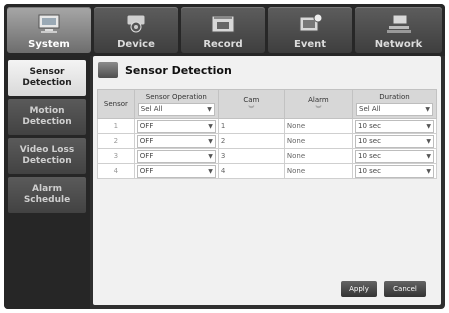 The width and height of the screenshot is (449, 313). I want to click on menu-item-label: Motion Detection, so click(47, 116).